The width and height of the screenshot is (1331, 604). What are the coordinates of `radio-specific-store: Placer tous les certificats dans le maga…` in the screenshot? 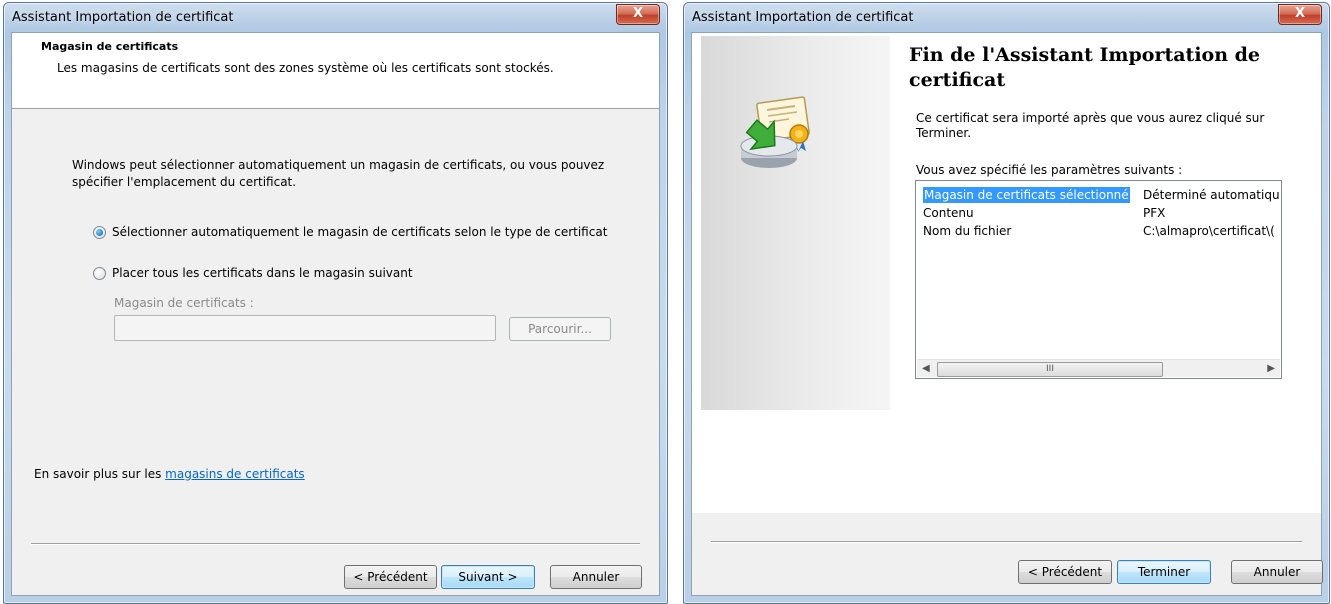 It's located at (253, 273).